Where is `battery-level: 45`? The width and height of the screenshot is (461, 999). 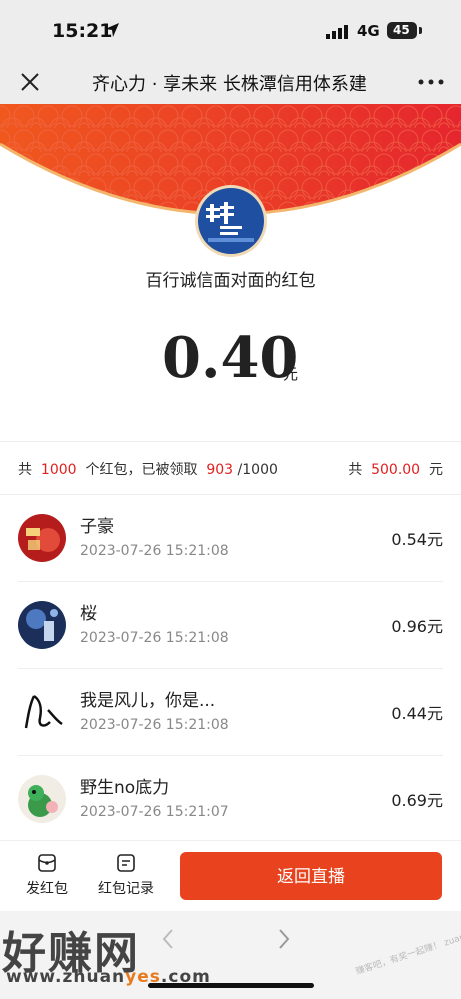
battery-level: 45 is located at coordinates (401, 30).